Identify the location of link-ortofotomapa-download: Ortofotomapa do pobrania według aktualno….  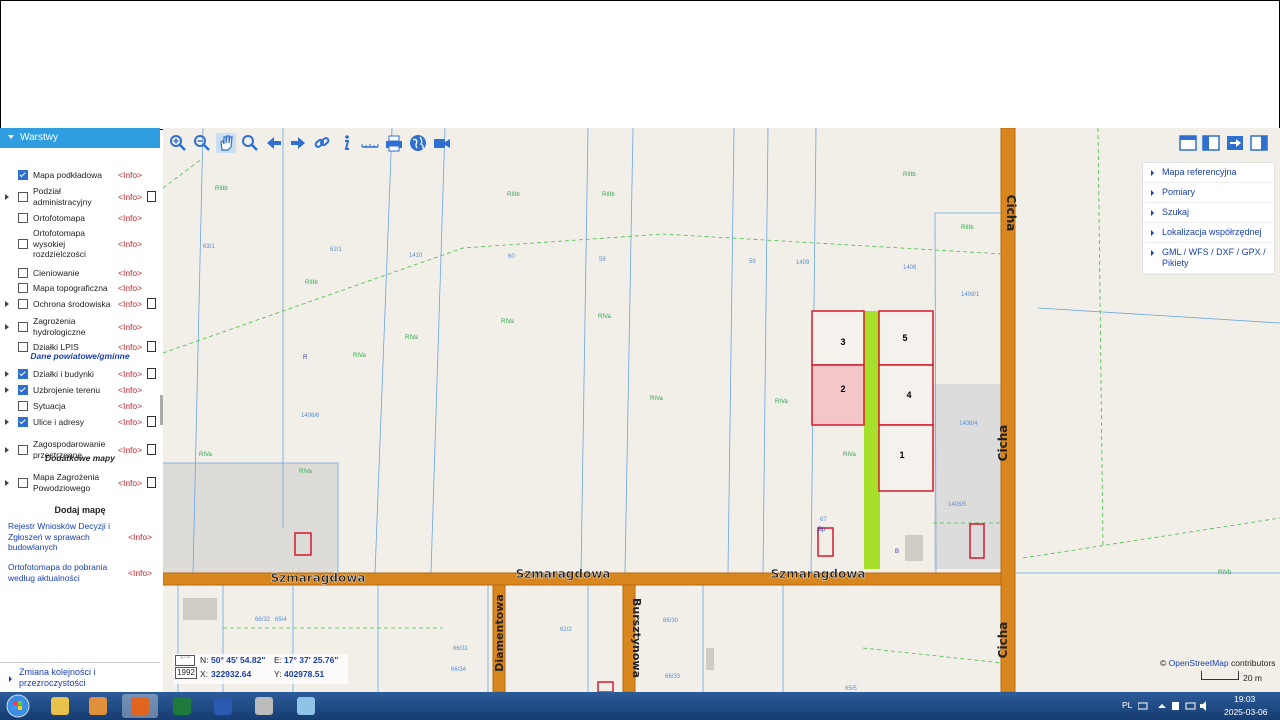
(64, 572).